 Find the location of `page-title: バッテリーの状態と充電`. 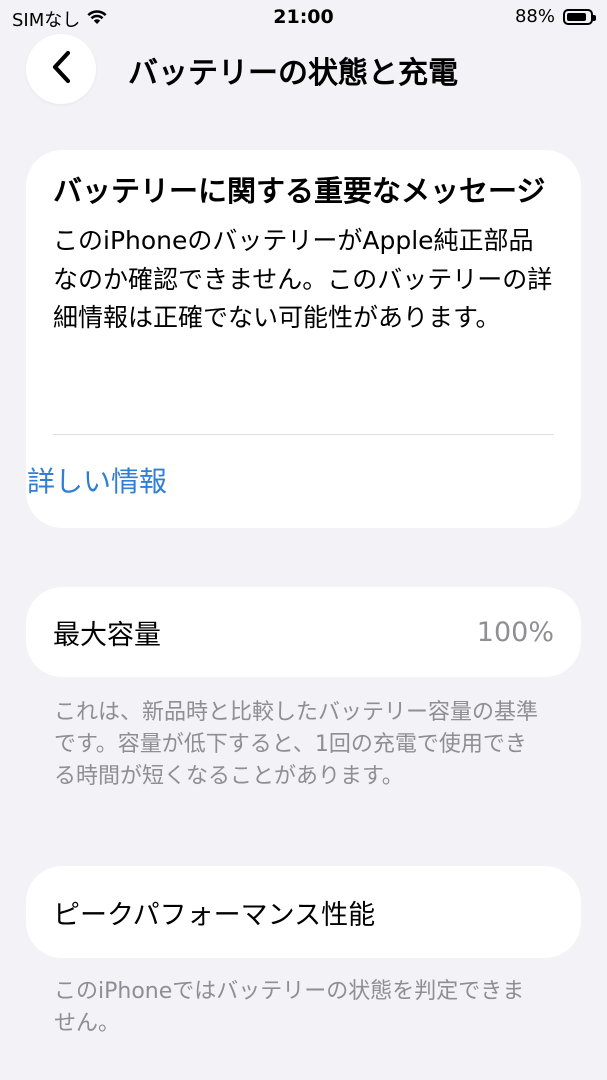

page-title: バッテリーの状態と充電 is located at coordinates (293, 73).